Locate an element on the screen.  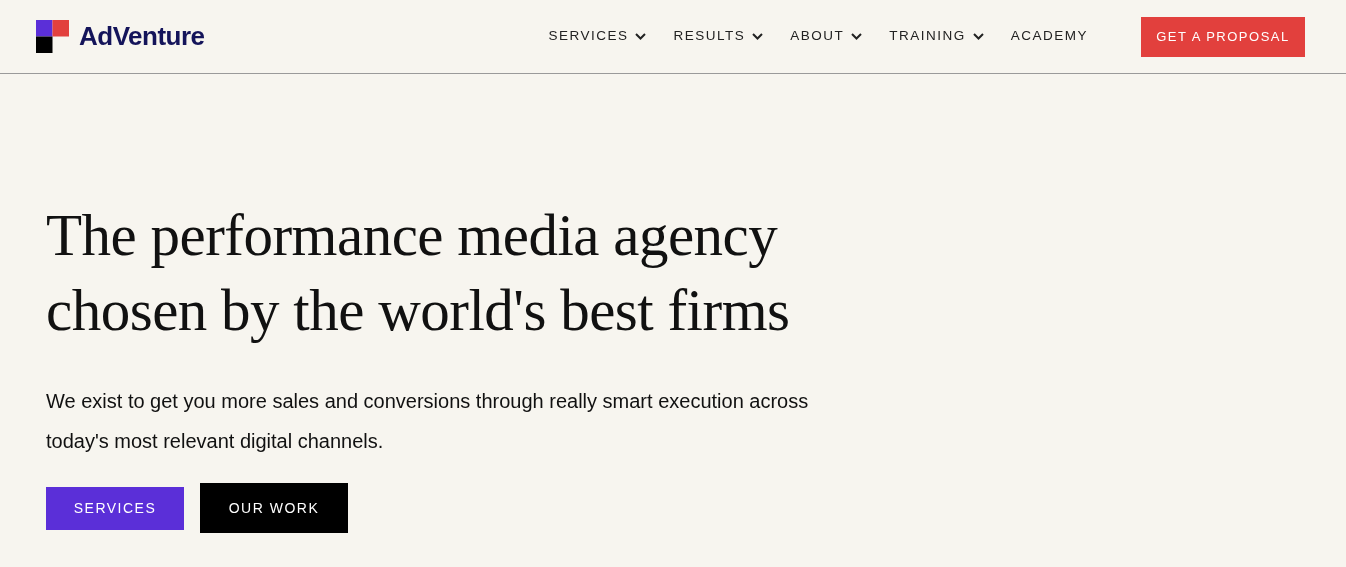
nav-link: ACADEMY is located at coordinates (1049, 36).